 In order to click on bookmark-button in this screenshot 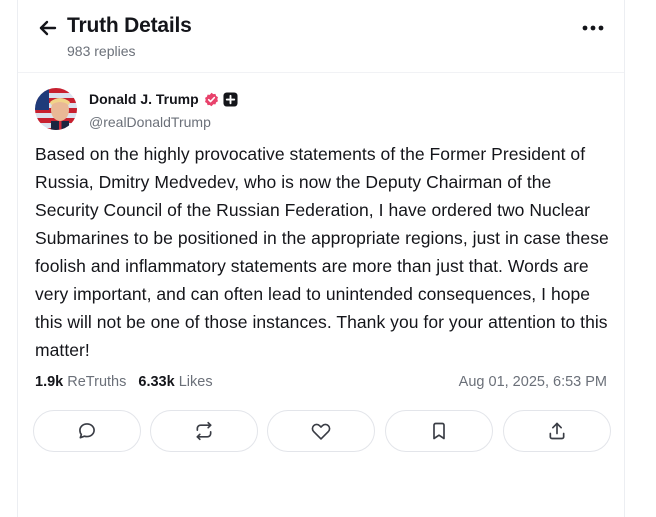, I will do `click(439, 431)`.